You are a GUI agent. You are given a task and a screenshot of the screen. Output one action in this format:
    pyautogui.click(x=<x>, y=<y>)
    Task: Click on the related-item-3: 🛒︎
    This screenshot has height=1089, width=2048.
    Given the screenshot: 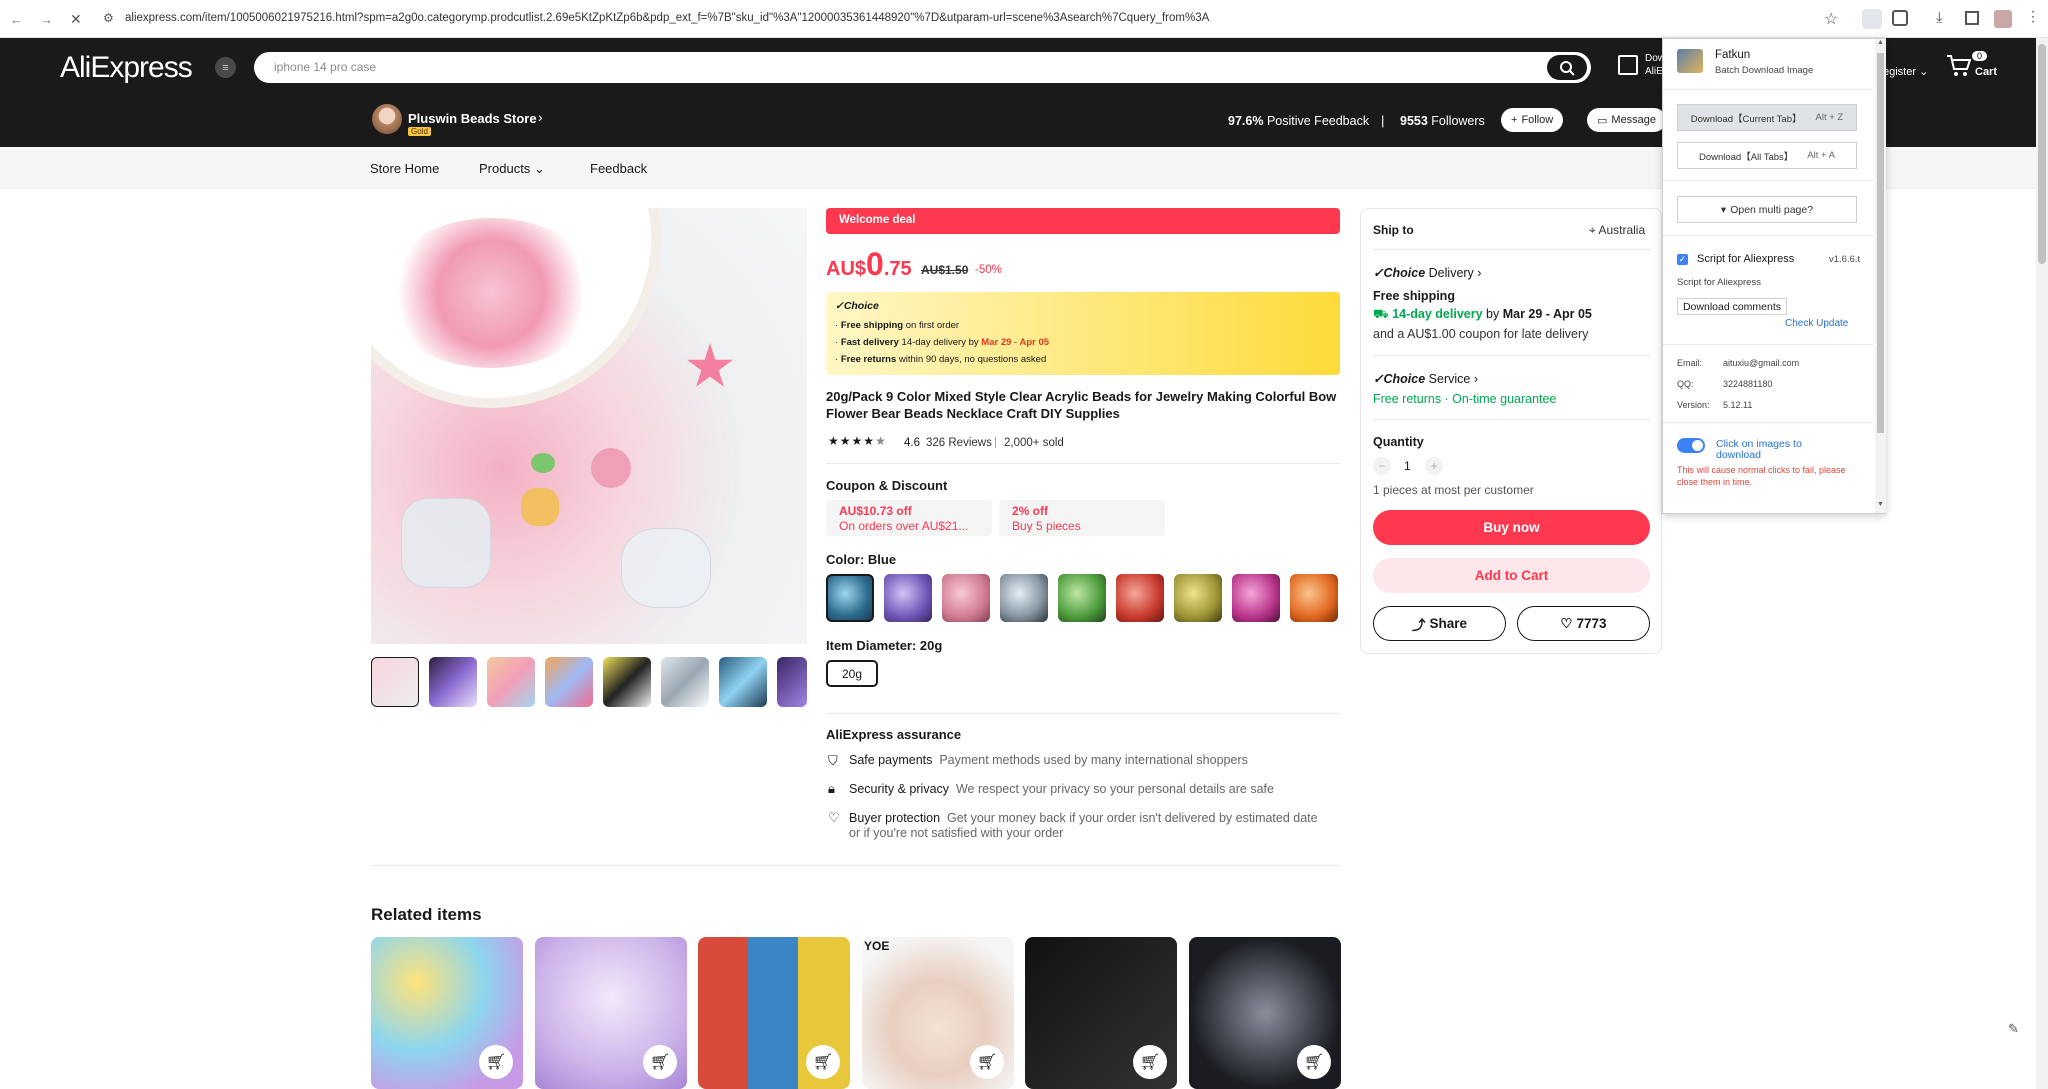 What is the action you would take?
    pyautogui.click(x=774, y=1013)
    